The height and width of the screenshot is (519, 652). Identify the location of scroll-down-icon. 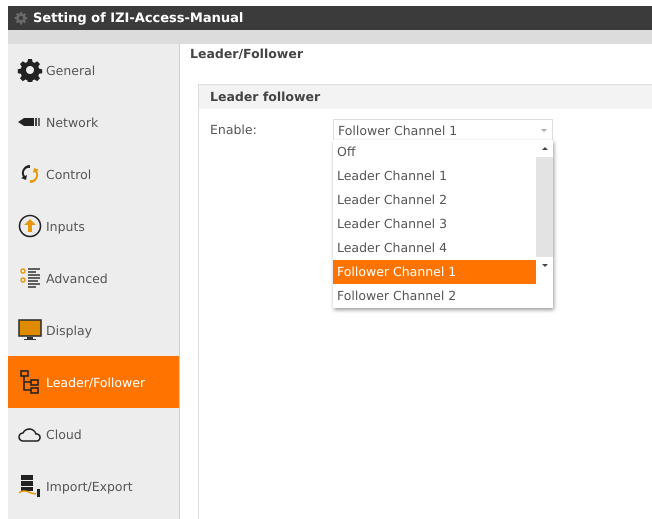
(544, 265).